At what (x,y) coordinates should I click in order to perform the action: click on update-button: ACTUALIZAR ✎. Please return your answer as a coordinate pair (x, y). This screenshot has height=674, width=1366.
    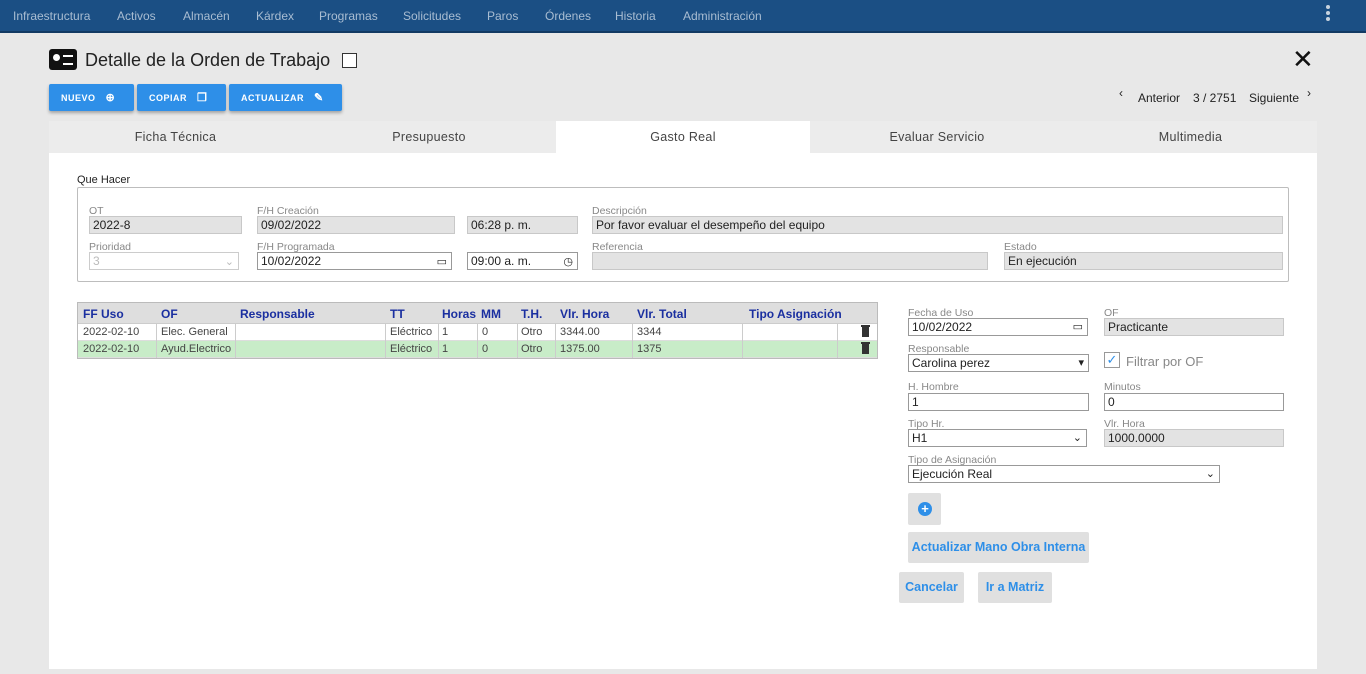
    Looking at the image, I should click on (285, 97).